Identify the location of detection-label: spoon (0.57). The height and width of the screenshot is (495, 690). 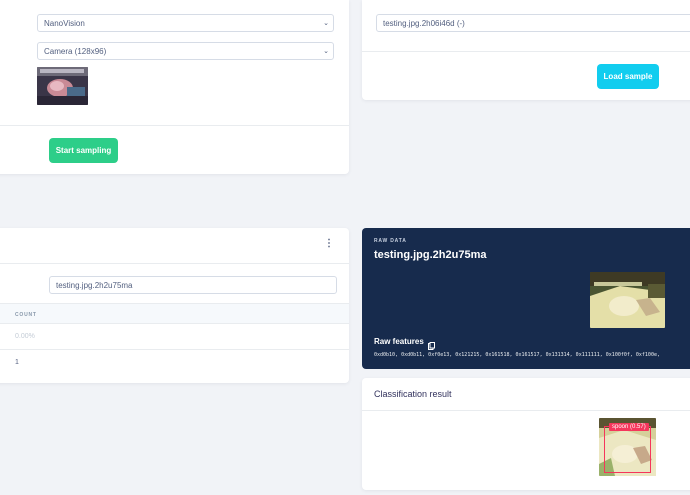
(629, 427).